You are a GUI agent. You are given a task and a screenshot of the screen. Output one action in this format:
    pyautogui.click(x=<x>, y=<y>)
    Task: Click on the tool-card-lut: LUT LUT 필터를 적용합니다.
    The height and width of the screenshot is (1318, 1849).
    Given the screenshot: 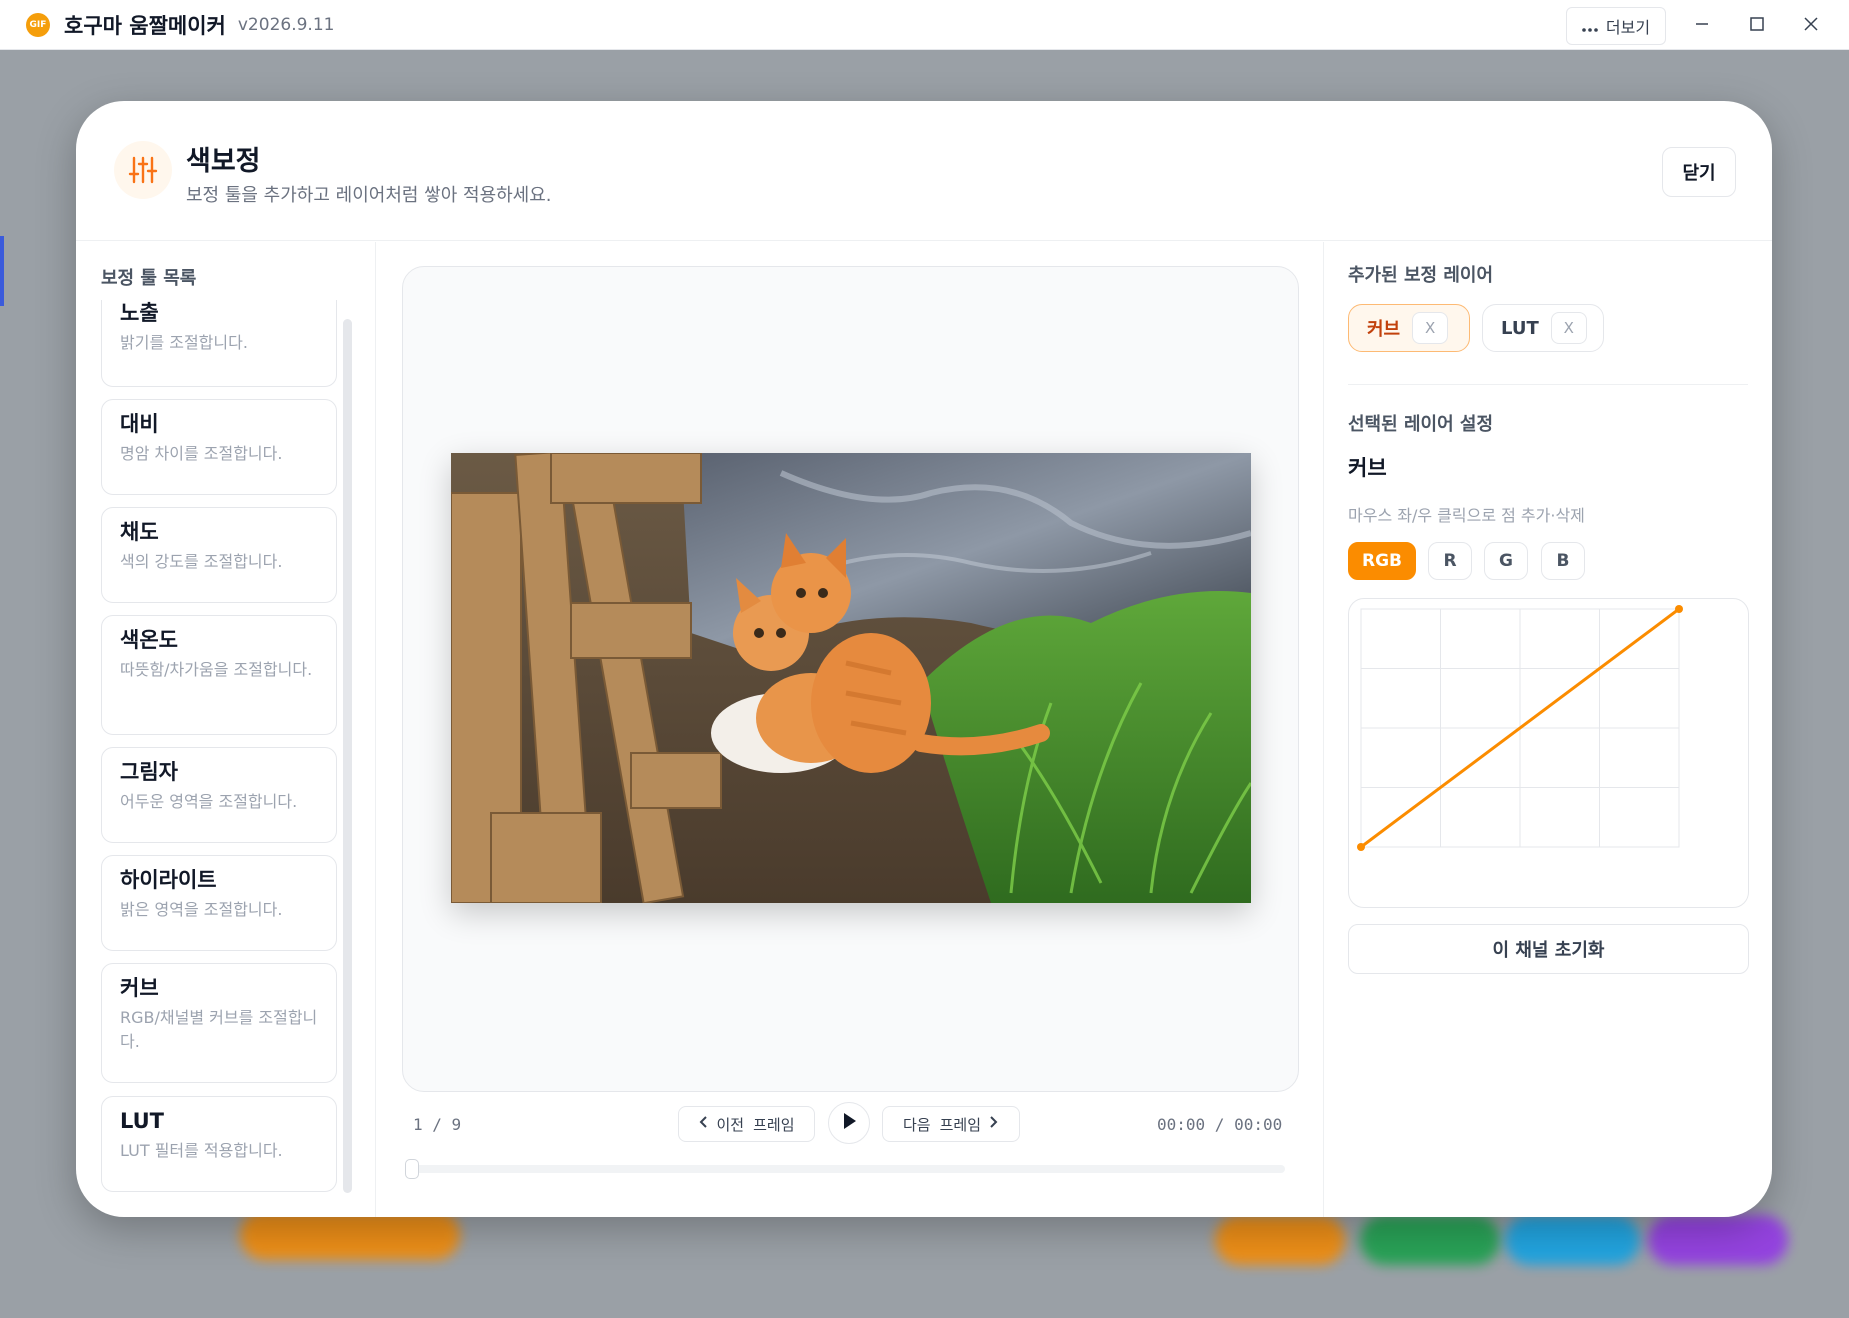 What is the action you would take?
    pyautogui.click(x=219, y=1144)
    